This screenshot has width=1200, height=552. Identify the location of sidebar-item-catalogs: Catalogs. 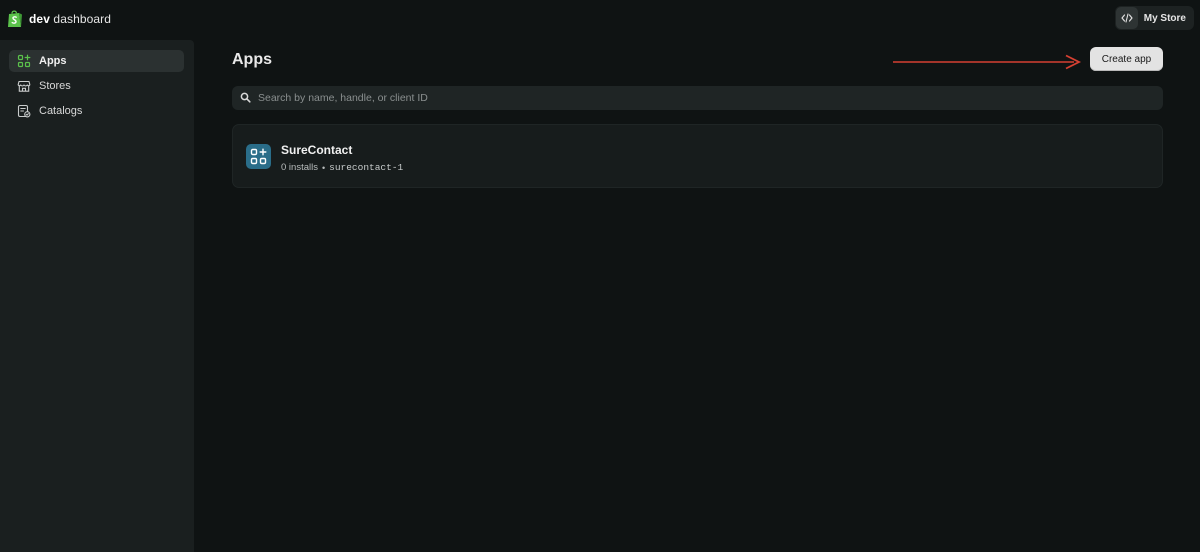
(96, 111).